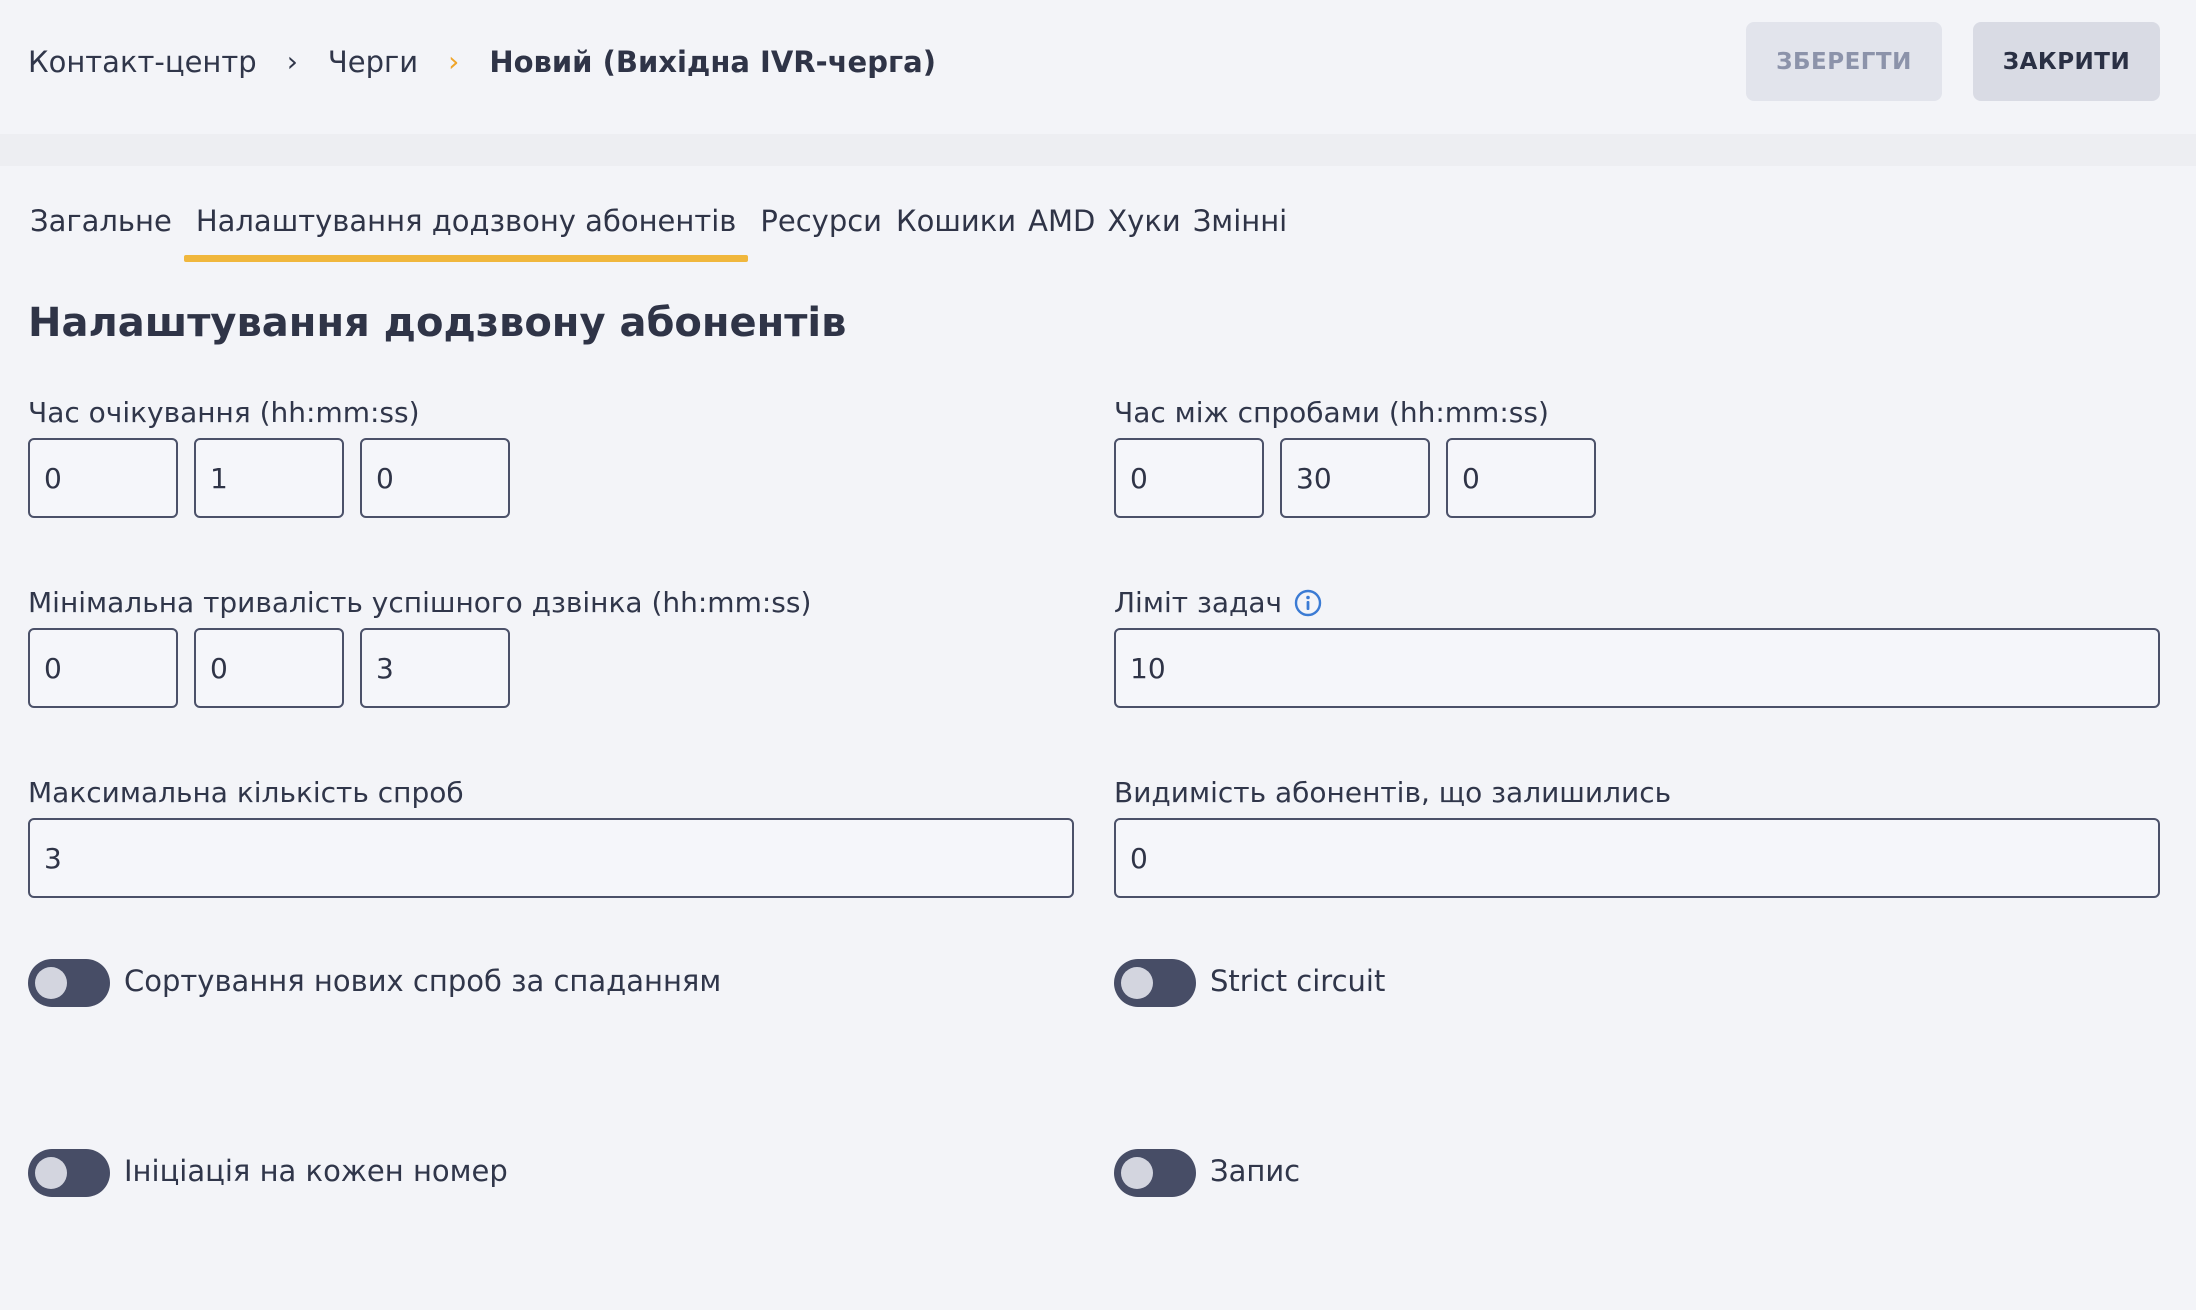 This screenshot has height=1310, width=2196. What do you see at coordinates (958, 229) in the screenshot?
I see `tab-buckets: Кошики` at bounding box center [958, 229].